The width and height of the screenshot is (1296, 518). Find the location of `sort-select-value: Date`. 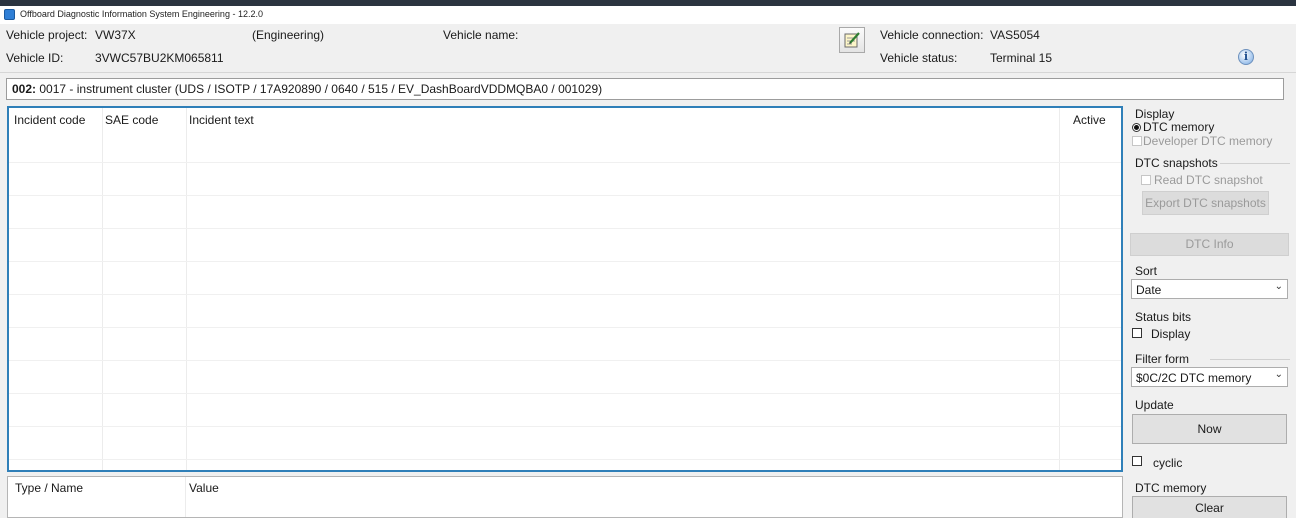

sort-select-value: Date is located at coordinates (1149, 290).